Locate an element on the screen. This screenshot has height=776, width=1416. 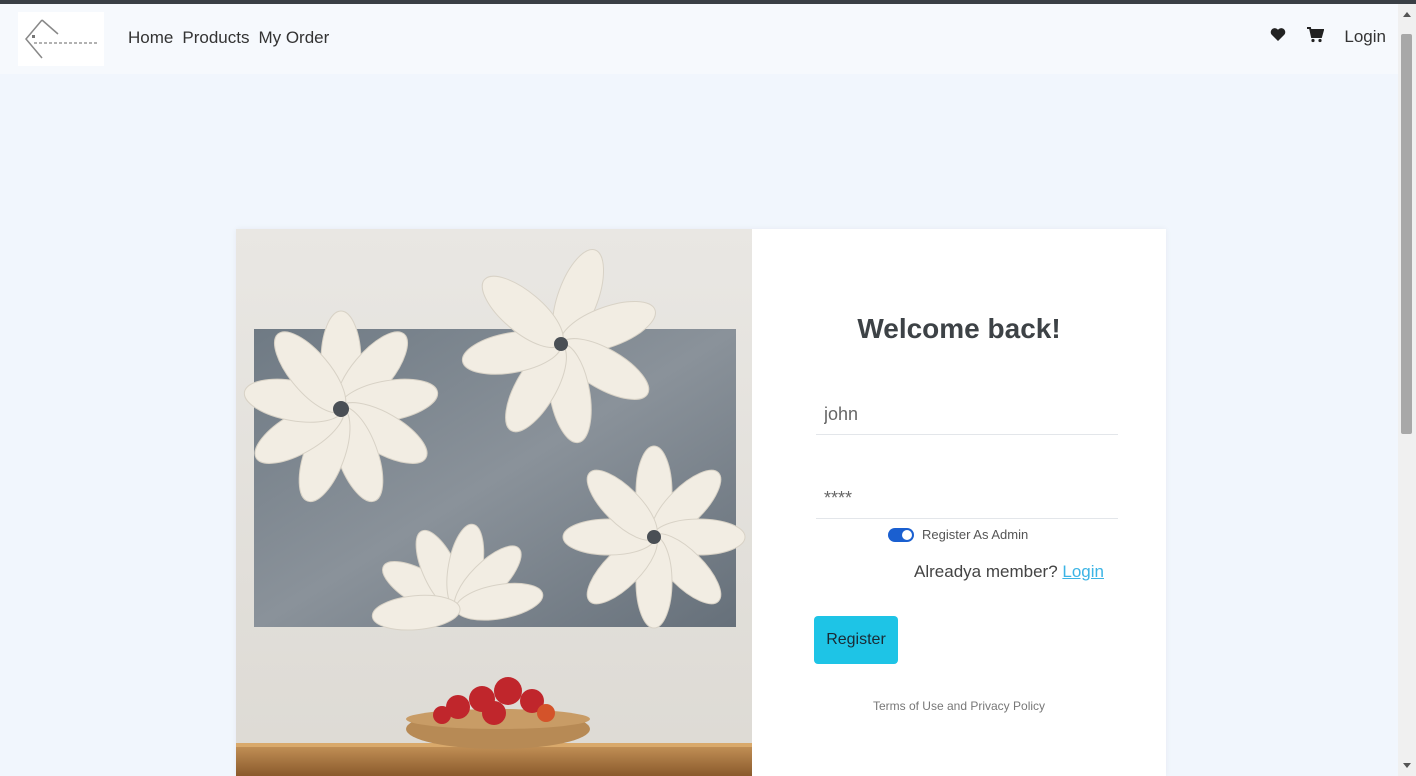
admin-toggle-label: Register As Admin is located at coordinates (975, 534).